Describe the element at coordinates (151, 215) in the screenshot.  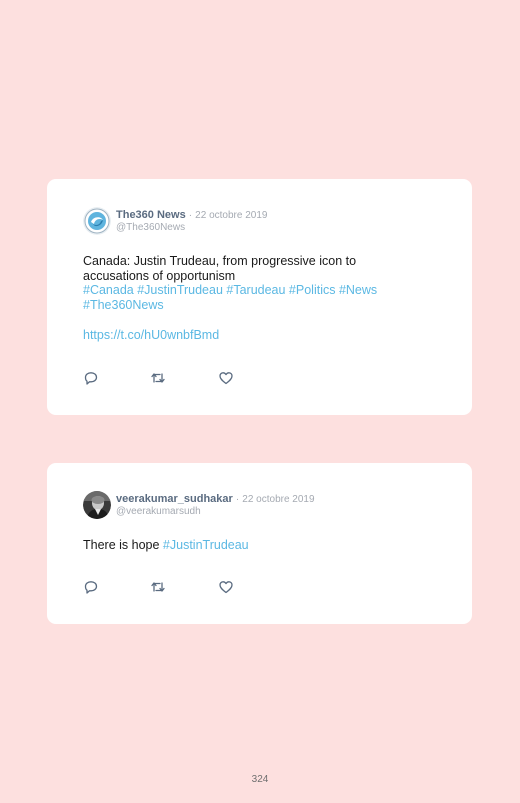
I see `author-name: The360 News` at that location.